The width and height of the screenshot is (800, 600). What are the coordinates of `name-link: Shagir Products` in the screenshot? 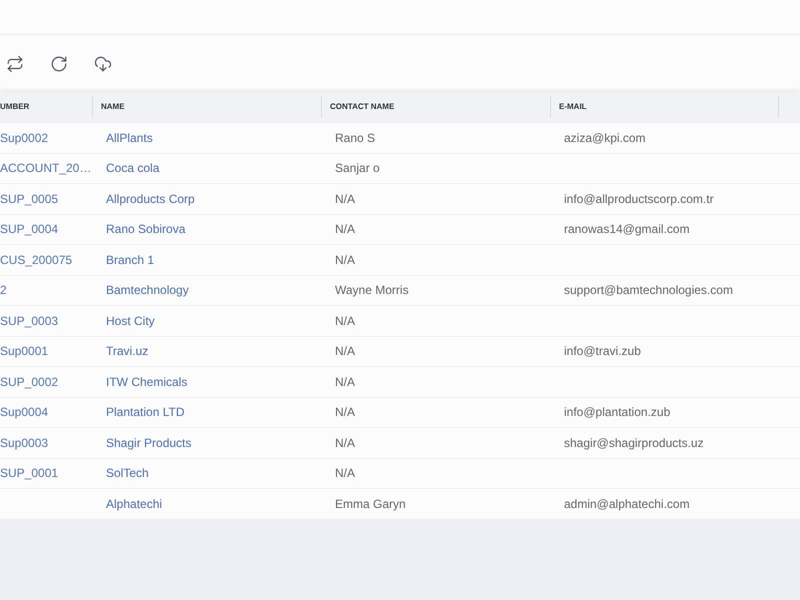 It's located at (149, 443).